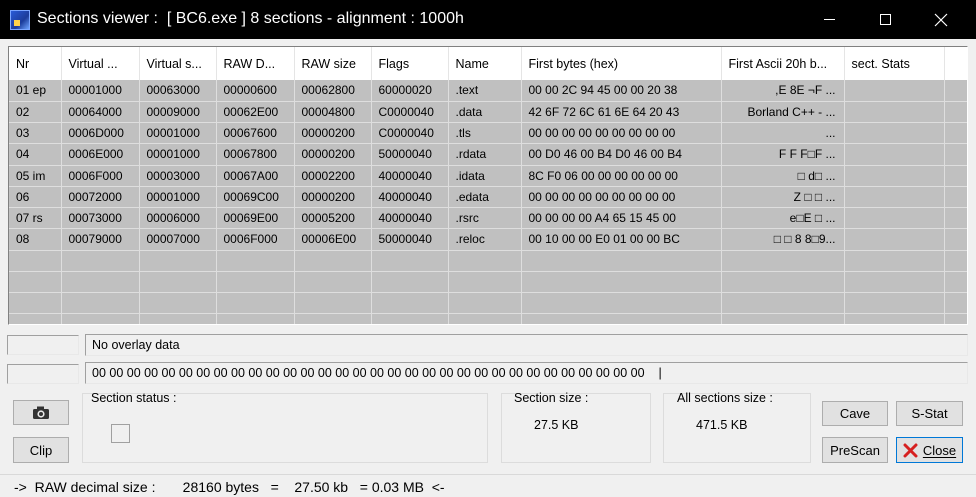  What do you see at coordinates (722, 425) in the screenshot?
I see `all-sections-size-value: 471.5 KB` at bounding box center [722, 425].